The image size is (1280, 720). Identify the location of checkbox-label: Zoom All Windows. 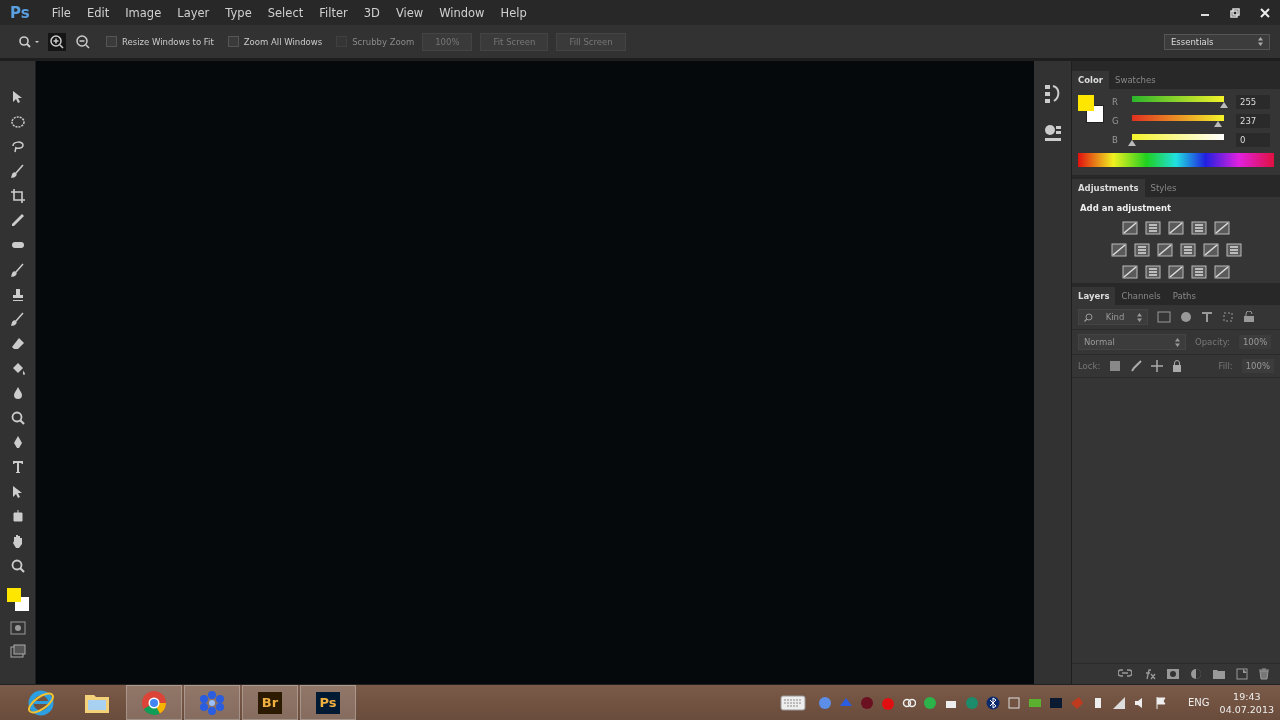
(283, 41).